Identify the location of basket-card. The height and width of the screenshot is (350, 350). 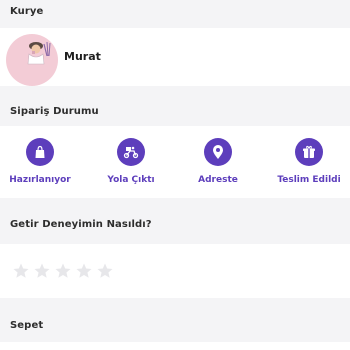
(175, 346).